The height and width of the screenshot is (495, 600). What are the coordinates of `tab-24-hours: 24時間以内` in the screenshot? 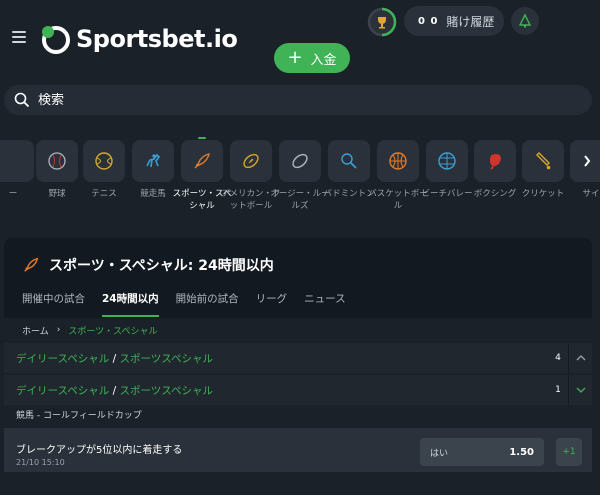 It's located at (130, 304).